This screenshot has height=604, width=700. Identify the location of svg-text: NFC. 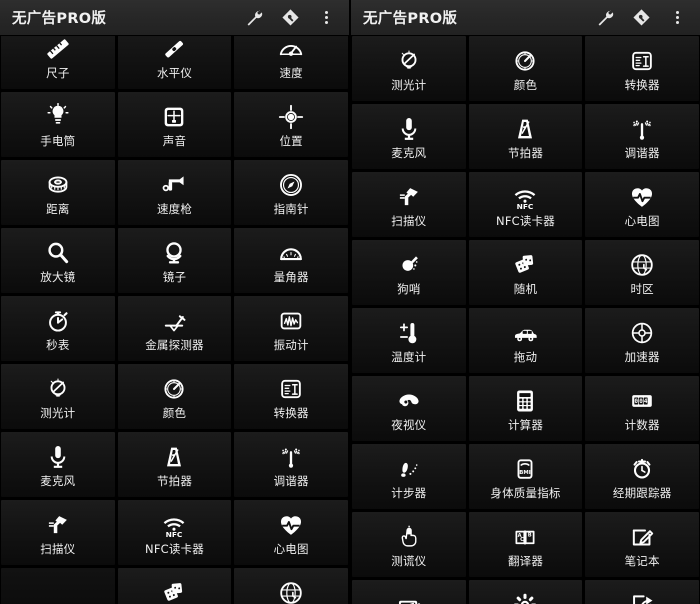
(174, 533).